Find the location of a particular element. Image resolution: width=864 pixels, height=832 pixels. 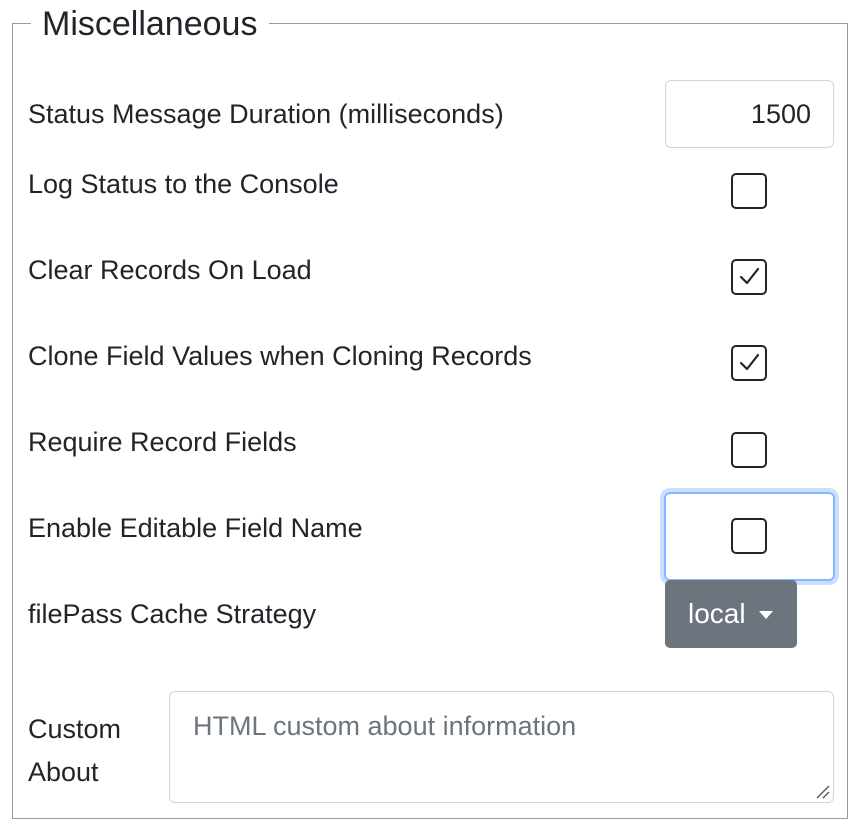

cache-strategy-label: filePass Cache Strategy is located at coordinates (172, 614).